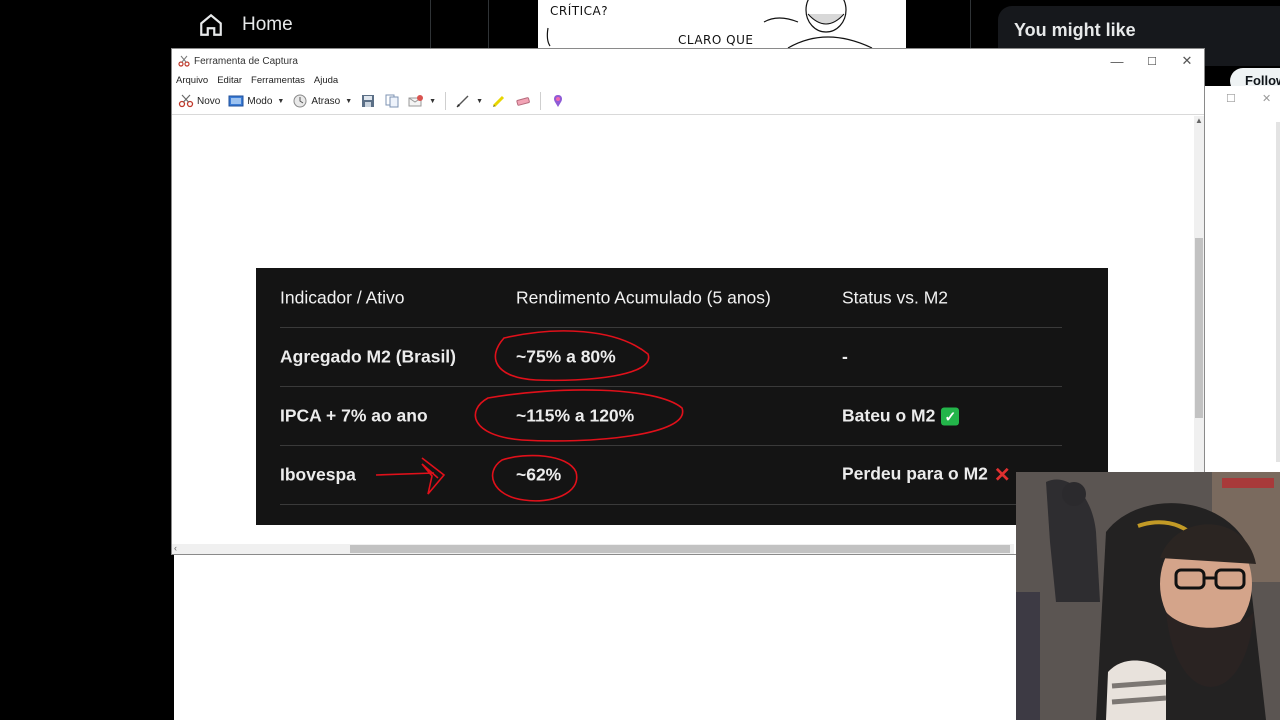  I want to click on row-return: ~62%, so click(539, 474).